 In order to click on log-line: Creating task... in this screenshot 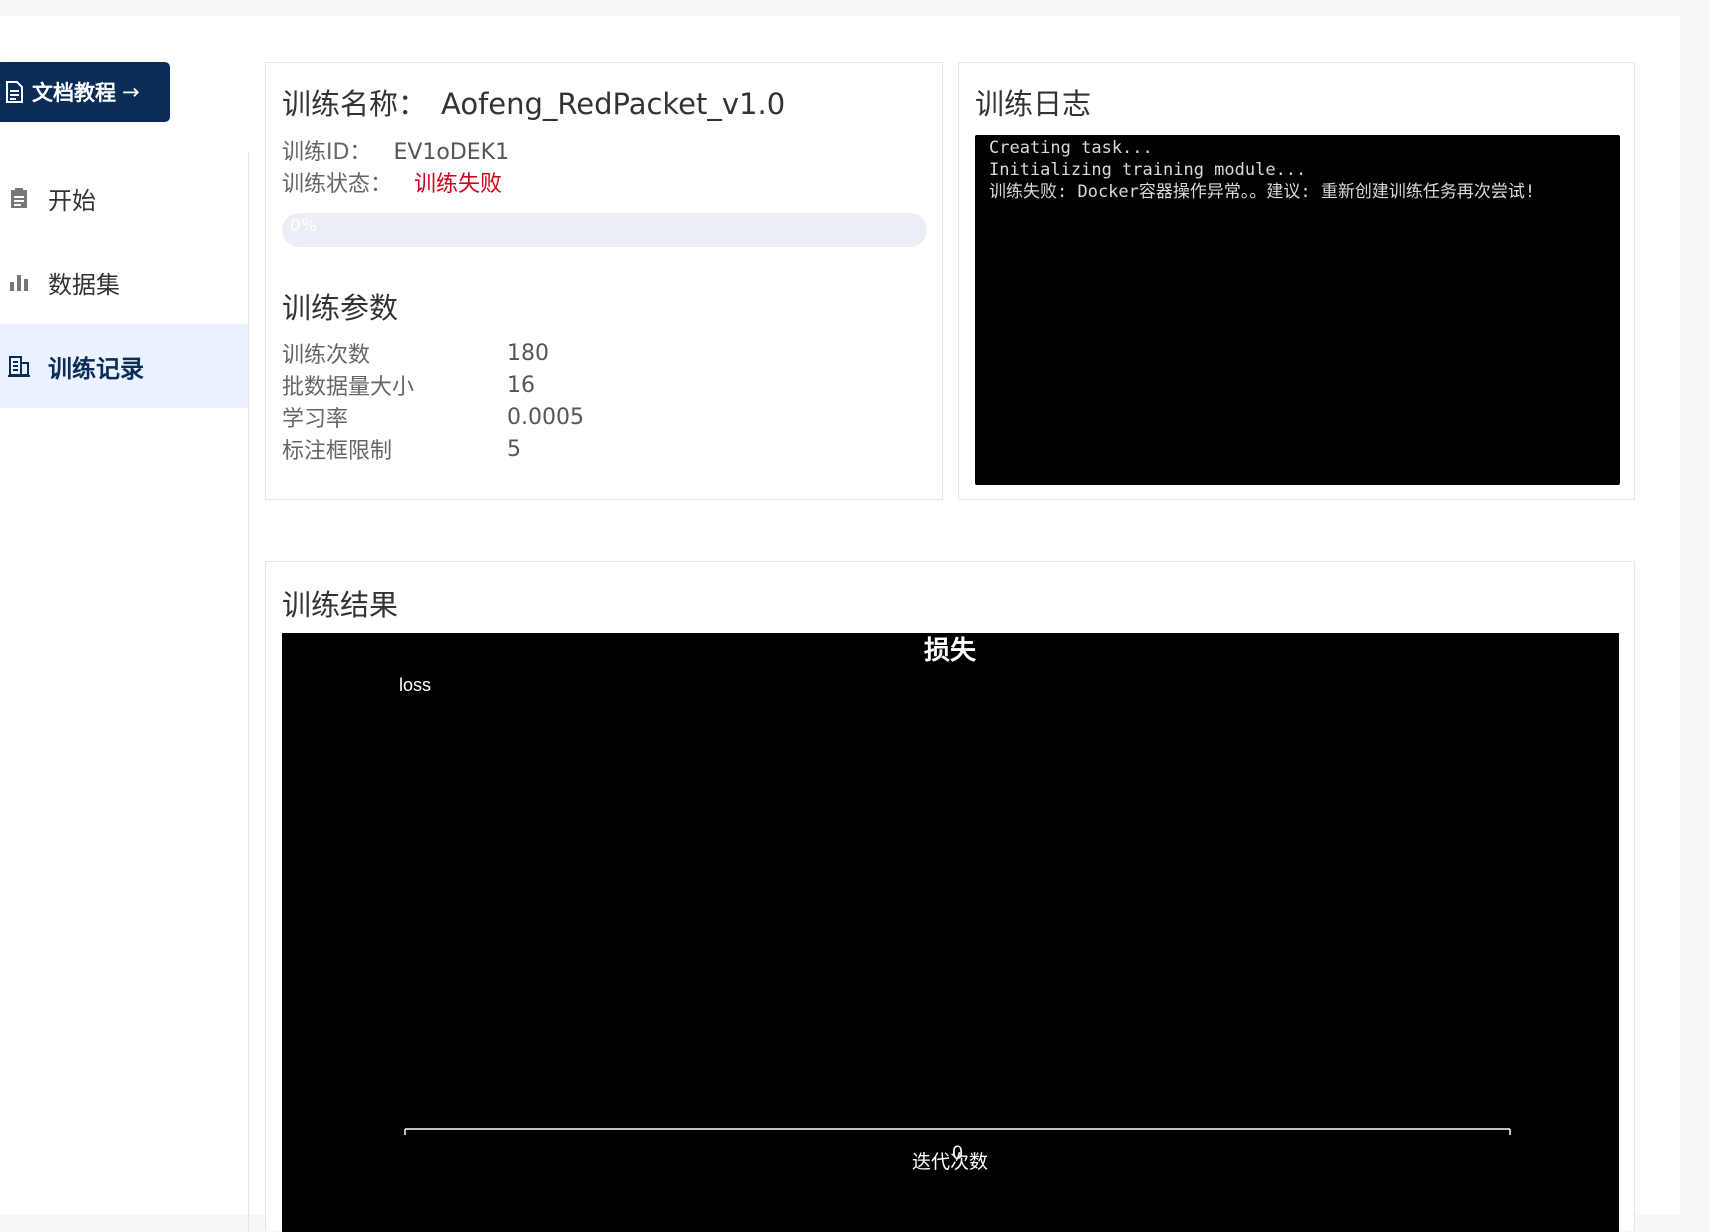, I will do `click(1071, 148)`.